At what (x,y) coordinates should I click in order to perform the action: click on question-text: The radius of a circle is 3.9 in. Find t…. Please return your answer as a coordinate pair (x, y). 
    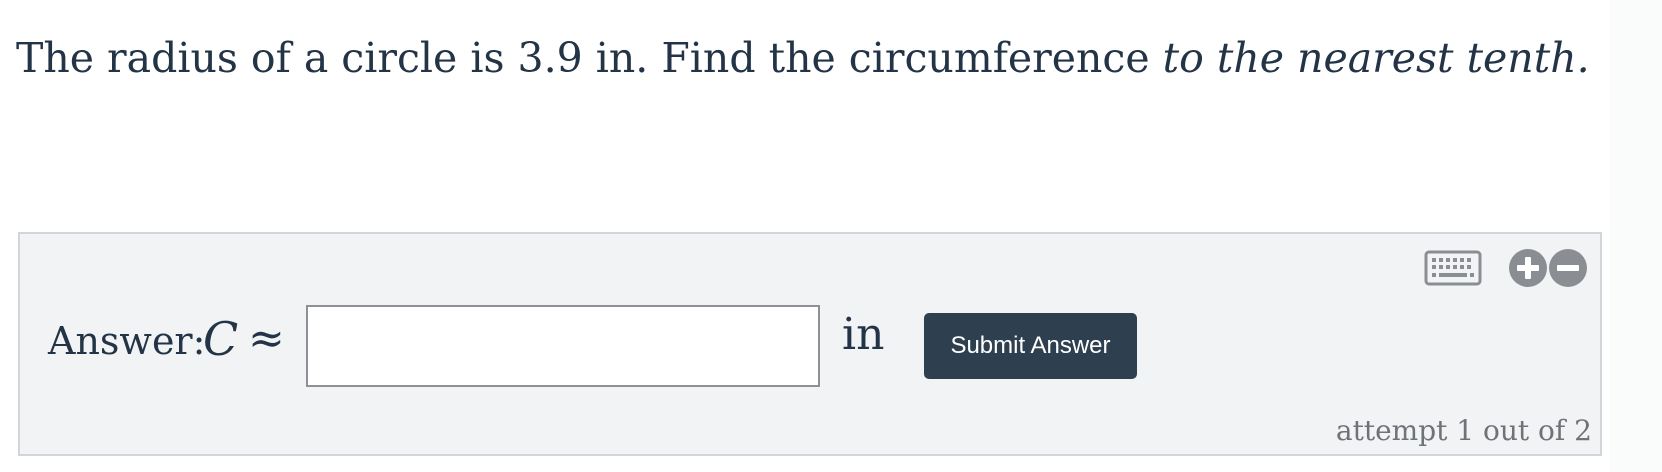
    Looking at the image, I should click on (803, 58).